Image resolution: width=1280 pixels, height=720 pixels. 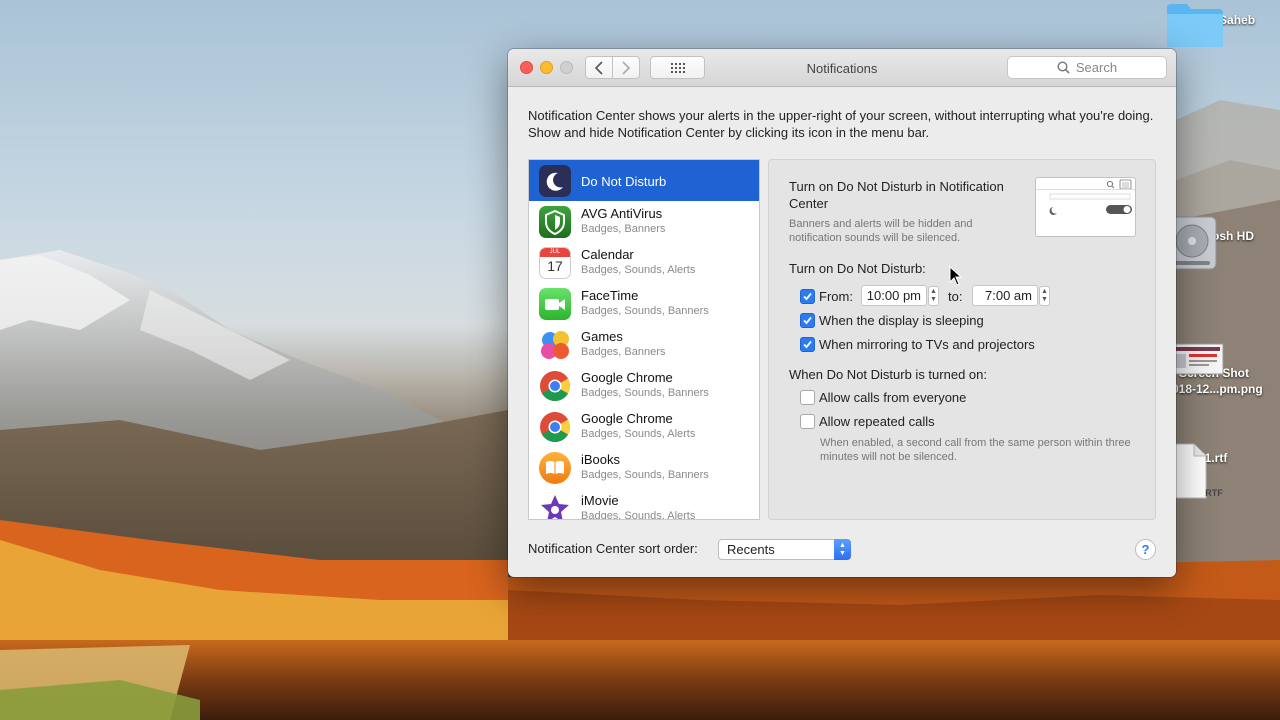 I want to click on app-row-do-not-disturb: Do Not Disturb, so click(x=644, y=180).